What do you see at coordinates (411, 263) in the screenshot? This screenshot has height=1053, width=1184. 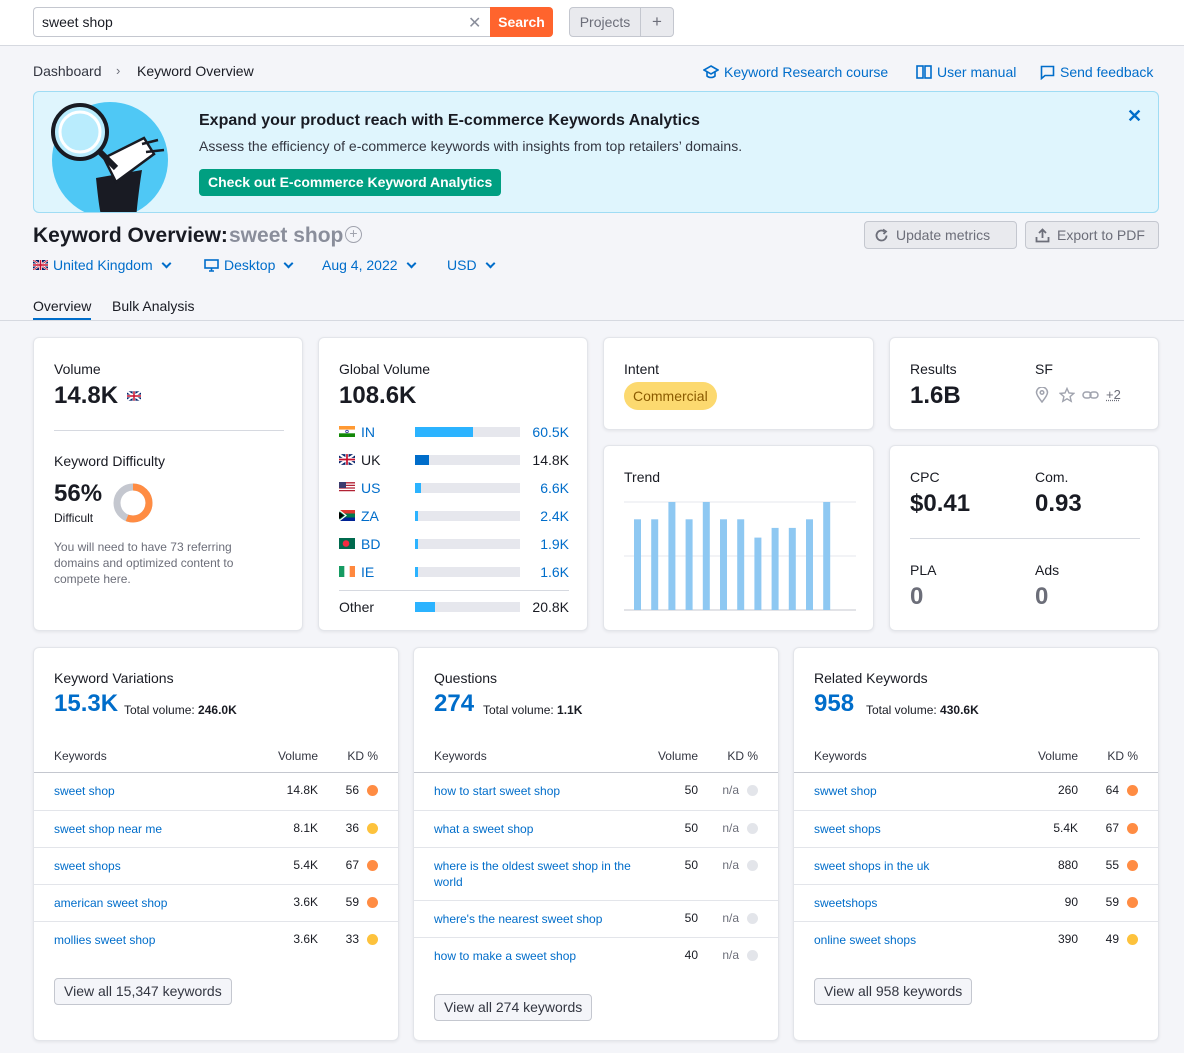 I see `chevron-down-icon` at bounding box center [411, 263].